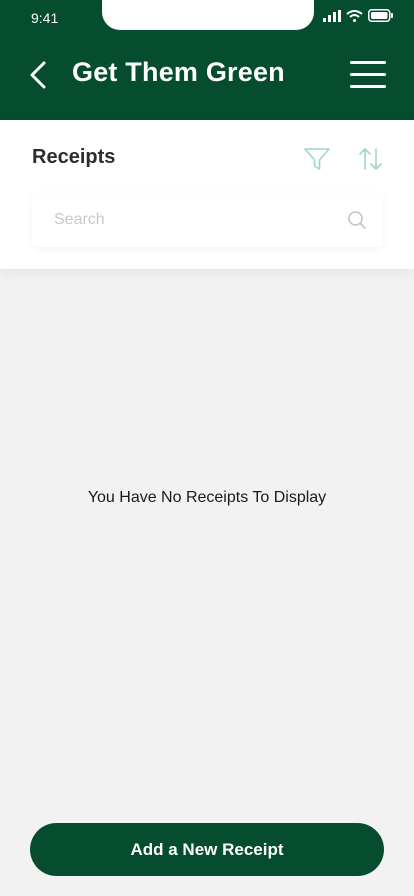 The height and width of the screenshot is (896, 414). What do you see at coordinates (188, 220) in the screenshot?
I see `search-input` at bounding box center [188, 220].